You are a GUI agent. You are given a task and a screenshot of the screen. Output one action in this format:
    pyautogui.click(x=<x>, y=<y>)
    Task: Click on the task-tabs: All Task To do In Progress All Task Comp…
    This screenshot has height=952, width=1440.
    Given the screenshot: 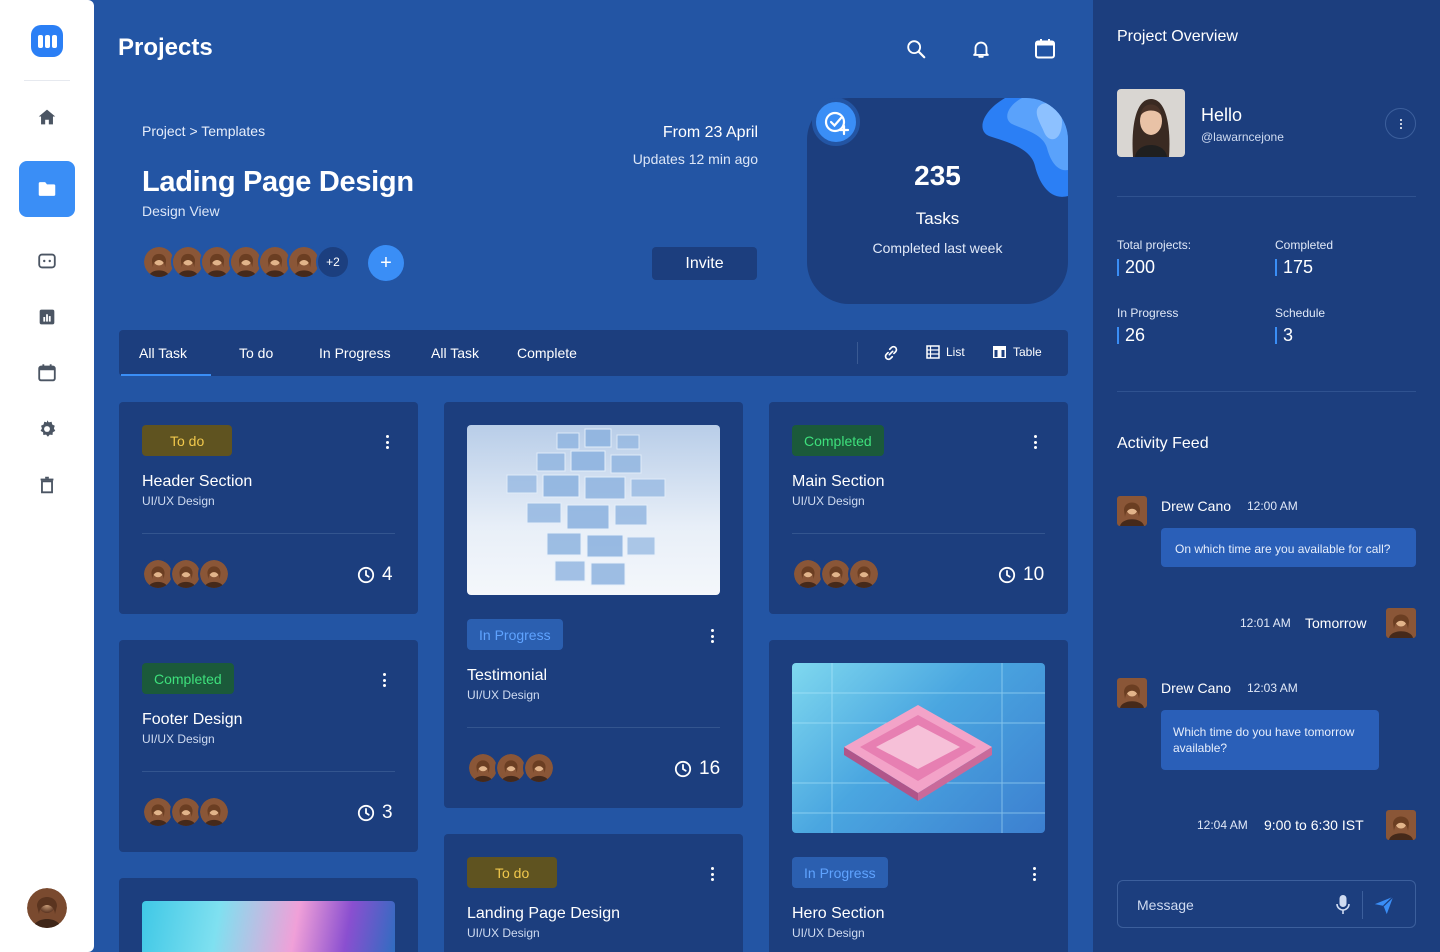 What is the action you would take?
    pyautogui.click(x=593, y=353)
    